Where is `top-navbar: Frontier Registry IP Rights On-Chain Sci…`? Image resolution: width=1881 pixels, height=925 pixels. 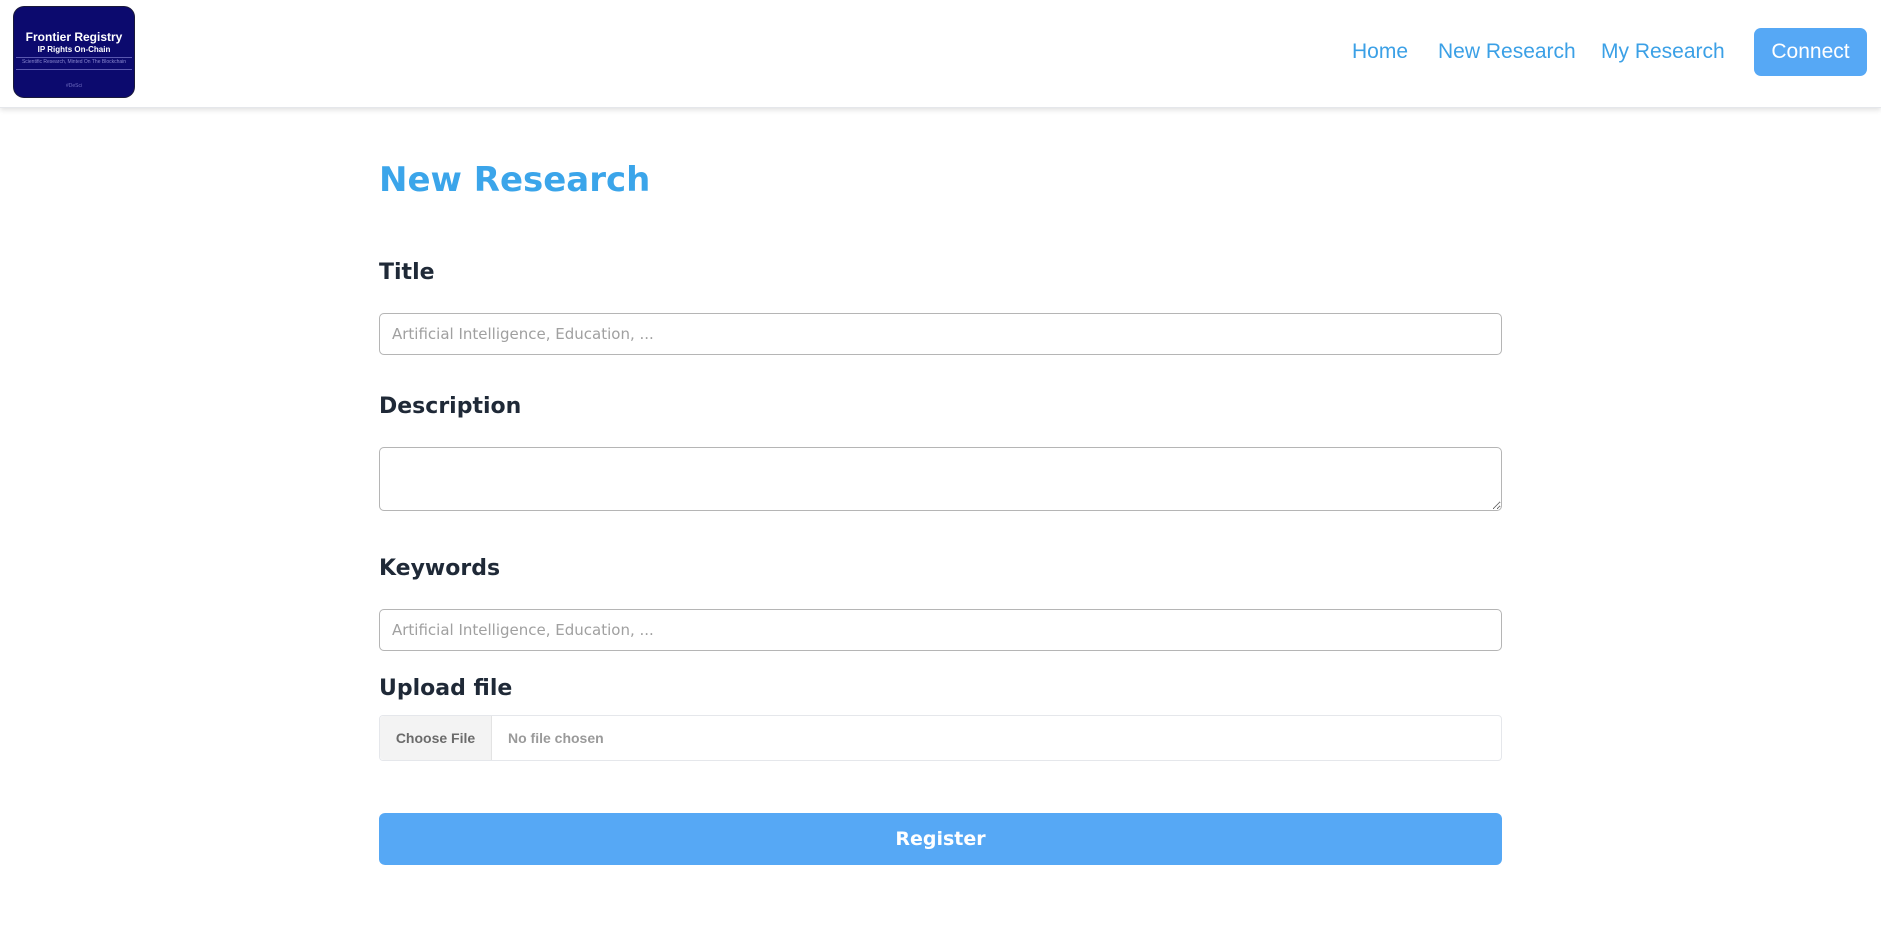
top-navbar: Frontier Registry IP Rights On-Chain Sci… is located at coordinates (940, 54).